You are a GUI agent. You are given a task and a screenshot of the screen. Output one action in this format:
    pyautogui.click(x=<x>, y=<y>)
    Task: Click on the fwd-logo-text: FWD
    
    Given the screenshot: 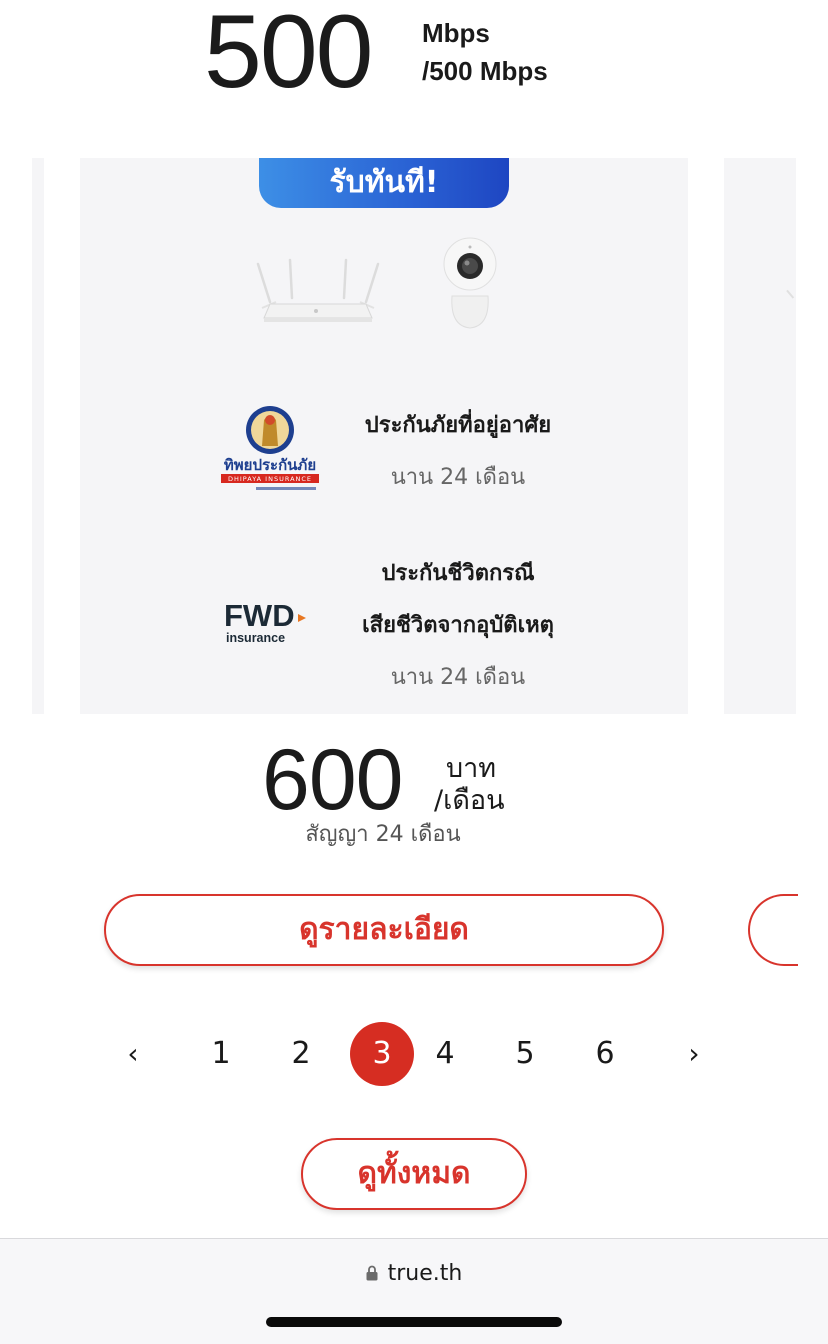 What is the action you would take?
    pyautogui.click(x=259, y=615)
    